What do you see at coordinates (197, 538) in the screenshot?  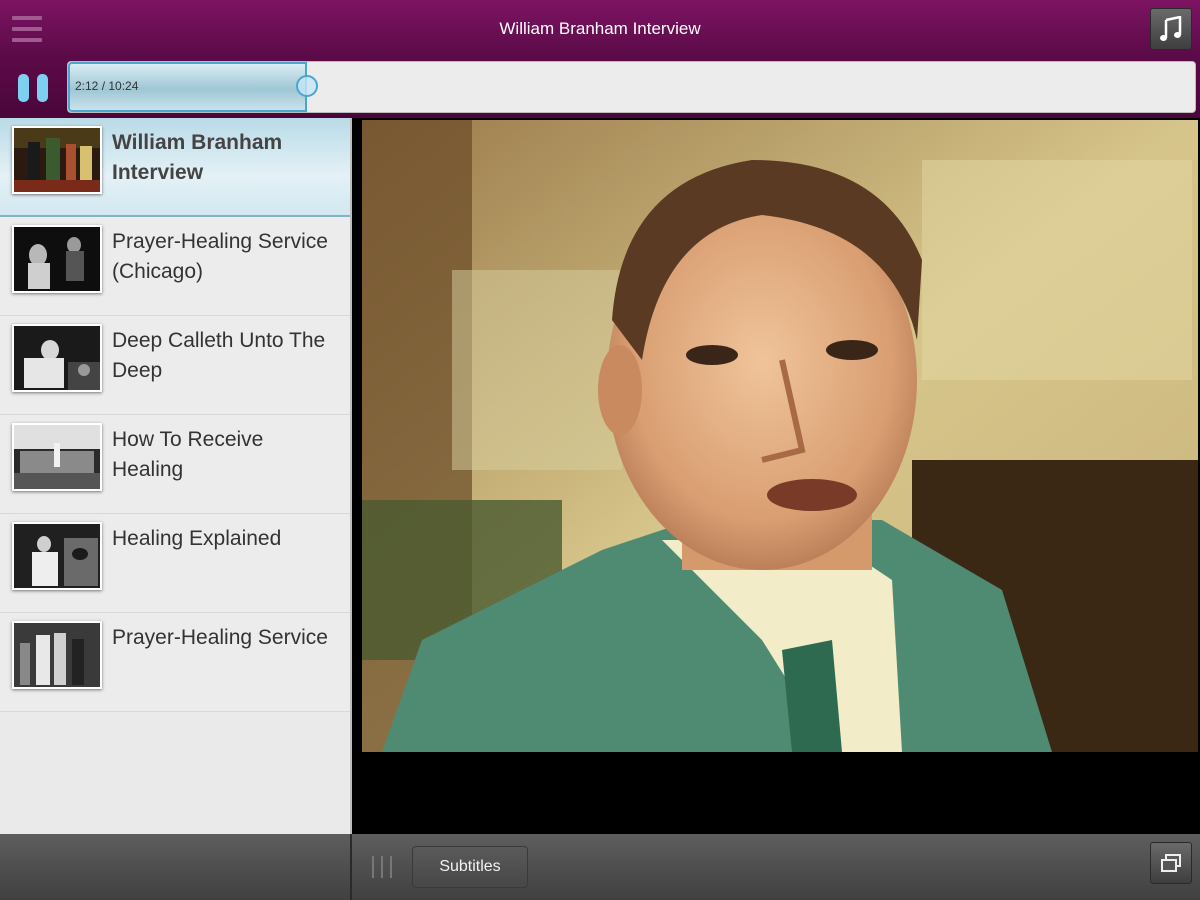 I see `playlist-item-title: Healing Explained` at bounding box center [197, 538].